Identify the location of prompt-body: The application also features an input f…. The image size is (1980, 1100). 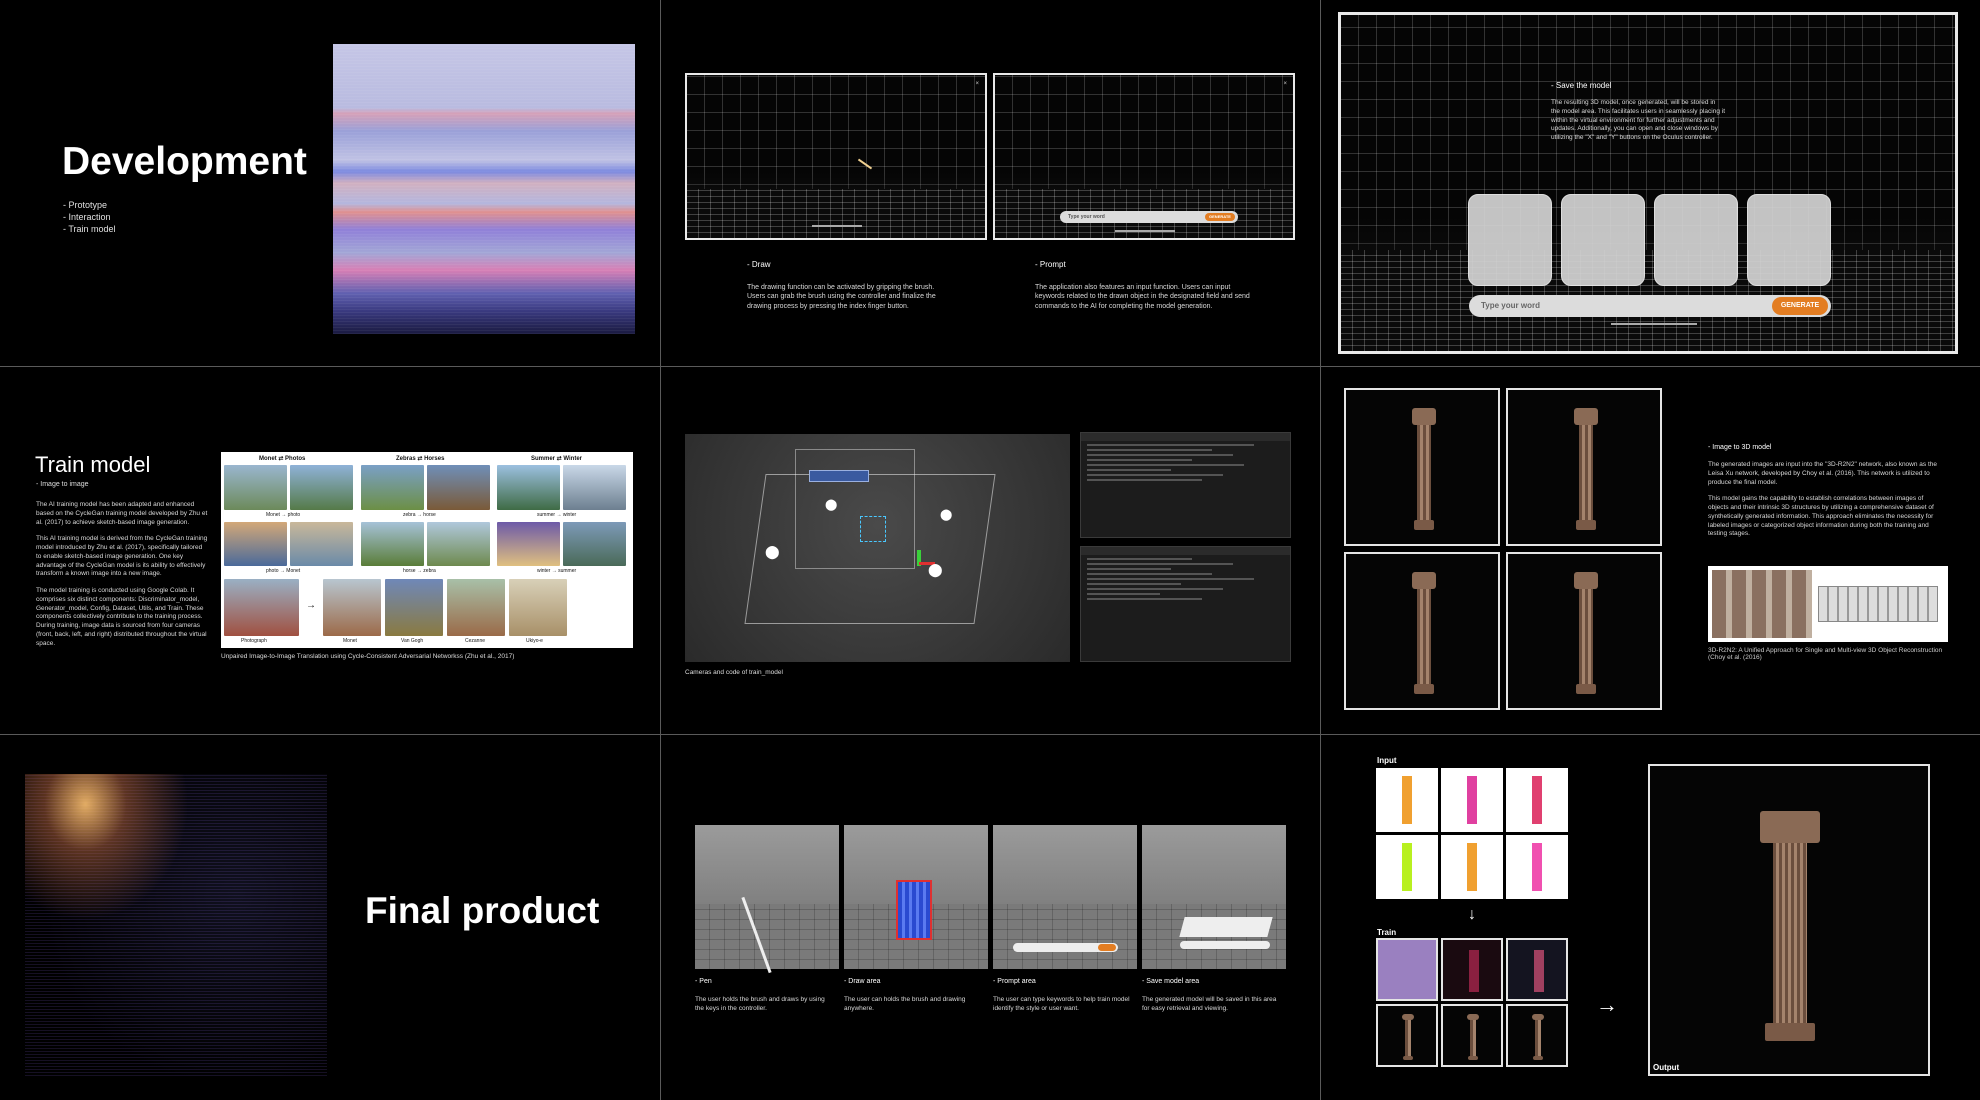
(1142, 297).